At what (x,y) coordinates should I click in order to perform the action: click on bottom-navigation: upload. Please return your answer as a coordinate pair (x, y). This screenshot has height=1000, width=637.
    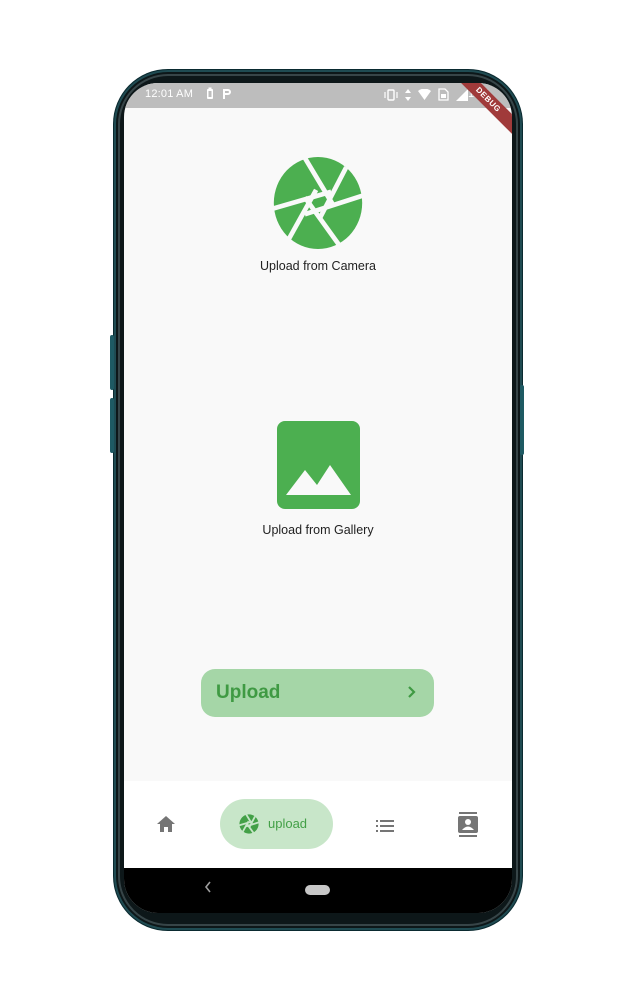
    Looking at the image, I should click on (318, 824).